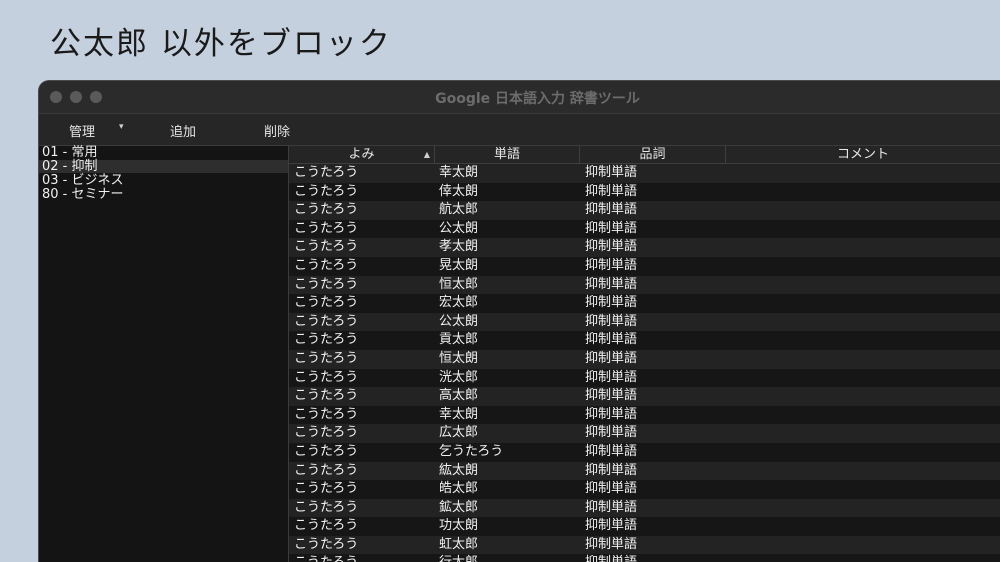 The height and width of the screenshot is (562, 1000). What do you see at coordinates (121, 127) in the screenshot?
I see `chevron-down-icon: ▾` at bounding box center [121, 127].